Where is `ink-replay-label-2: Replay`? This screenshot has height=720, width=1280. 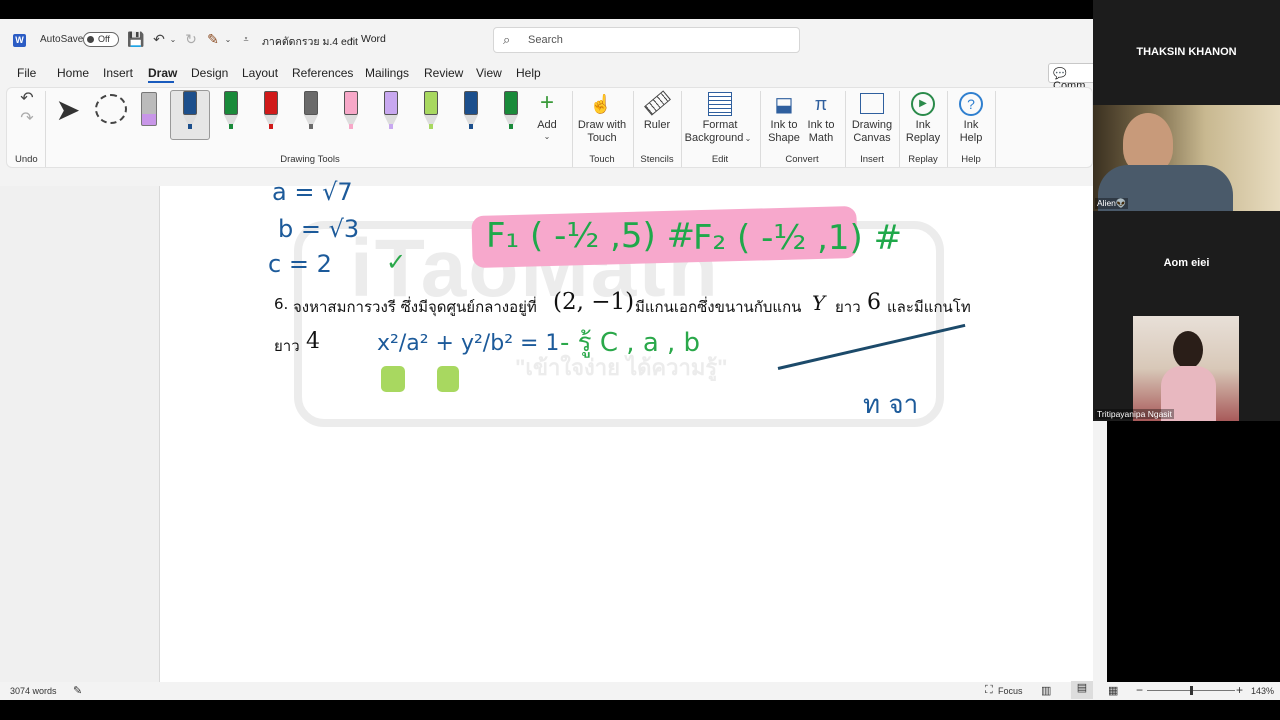
ink-replay-label-2: Replay is located at coordinates (923, 138).